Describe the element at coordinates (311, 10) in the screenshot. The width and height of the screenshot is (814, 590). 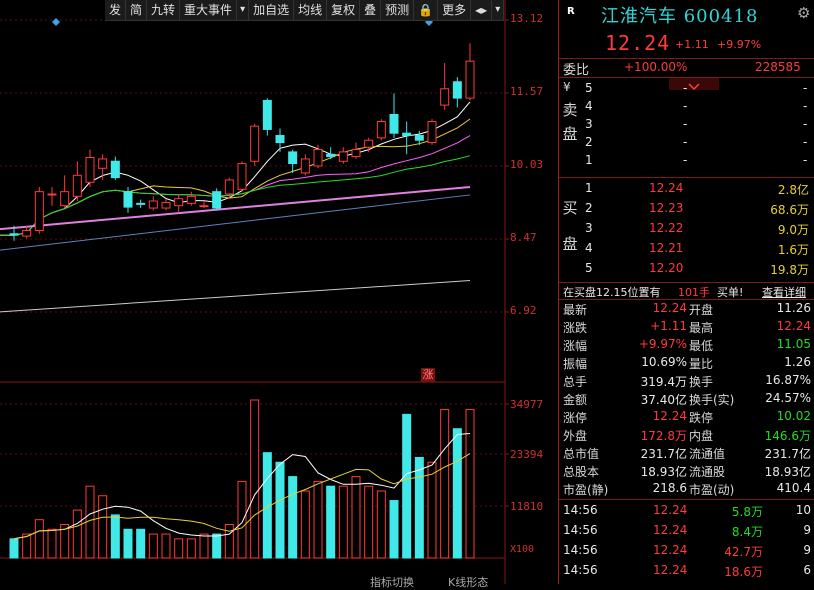
I see `toolbar-item-6: 均线` at that location.